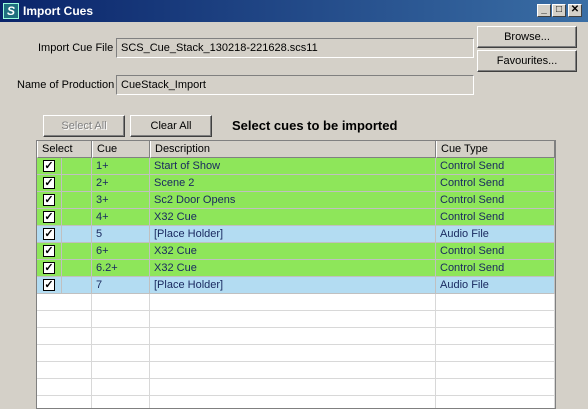 Image resolution: width=588 pixels, height=409 pixels. Describe the element at coordinates (66, 85) in the screenshot. I see `production-name-label: Name of Production` at that location.